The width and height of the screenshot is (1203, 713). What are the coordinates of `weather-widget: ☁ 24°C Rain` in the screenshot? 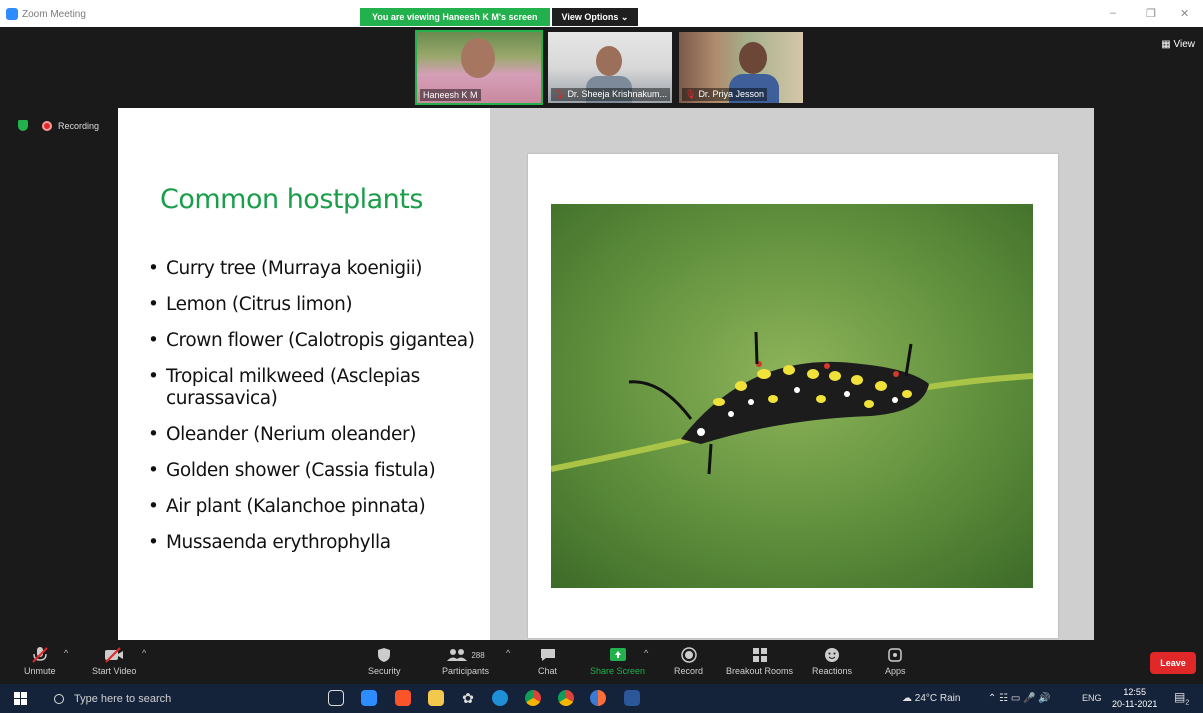 It's located at (931, 698).